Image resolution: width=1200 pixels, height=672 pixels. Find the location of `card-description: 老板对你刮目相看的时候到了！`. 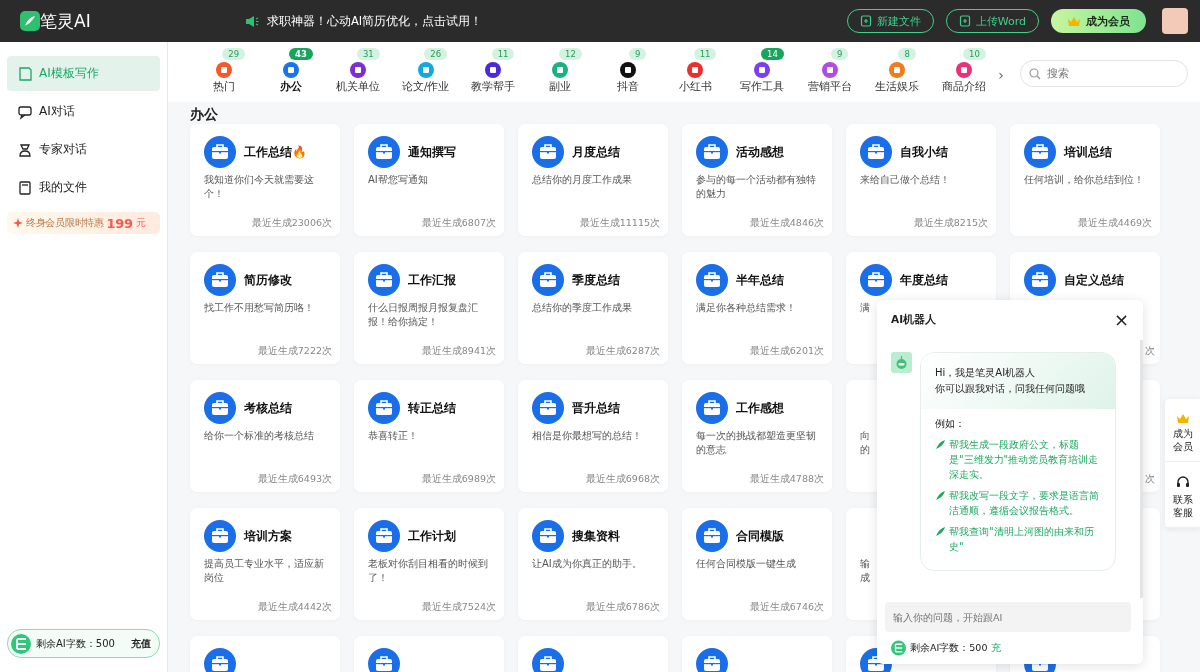

card-description: 老板对你刮目相看的时候到了！ is located at coordinates (428, 571).